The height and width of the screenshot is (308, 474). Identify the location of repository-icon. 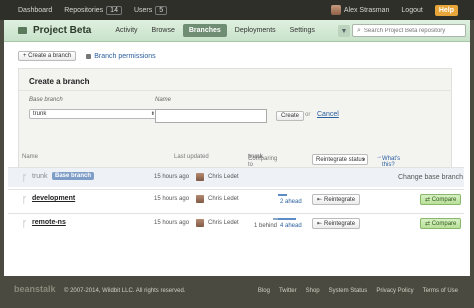
(22, 30).